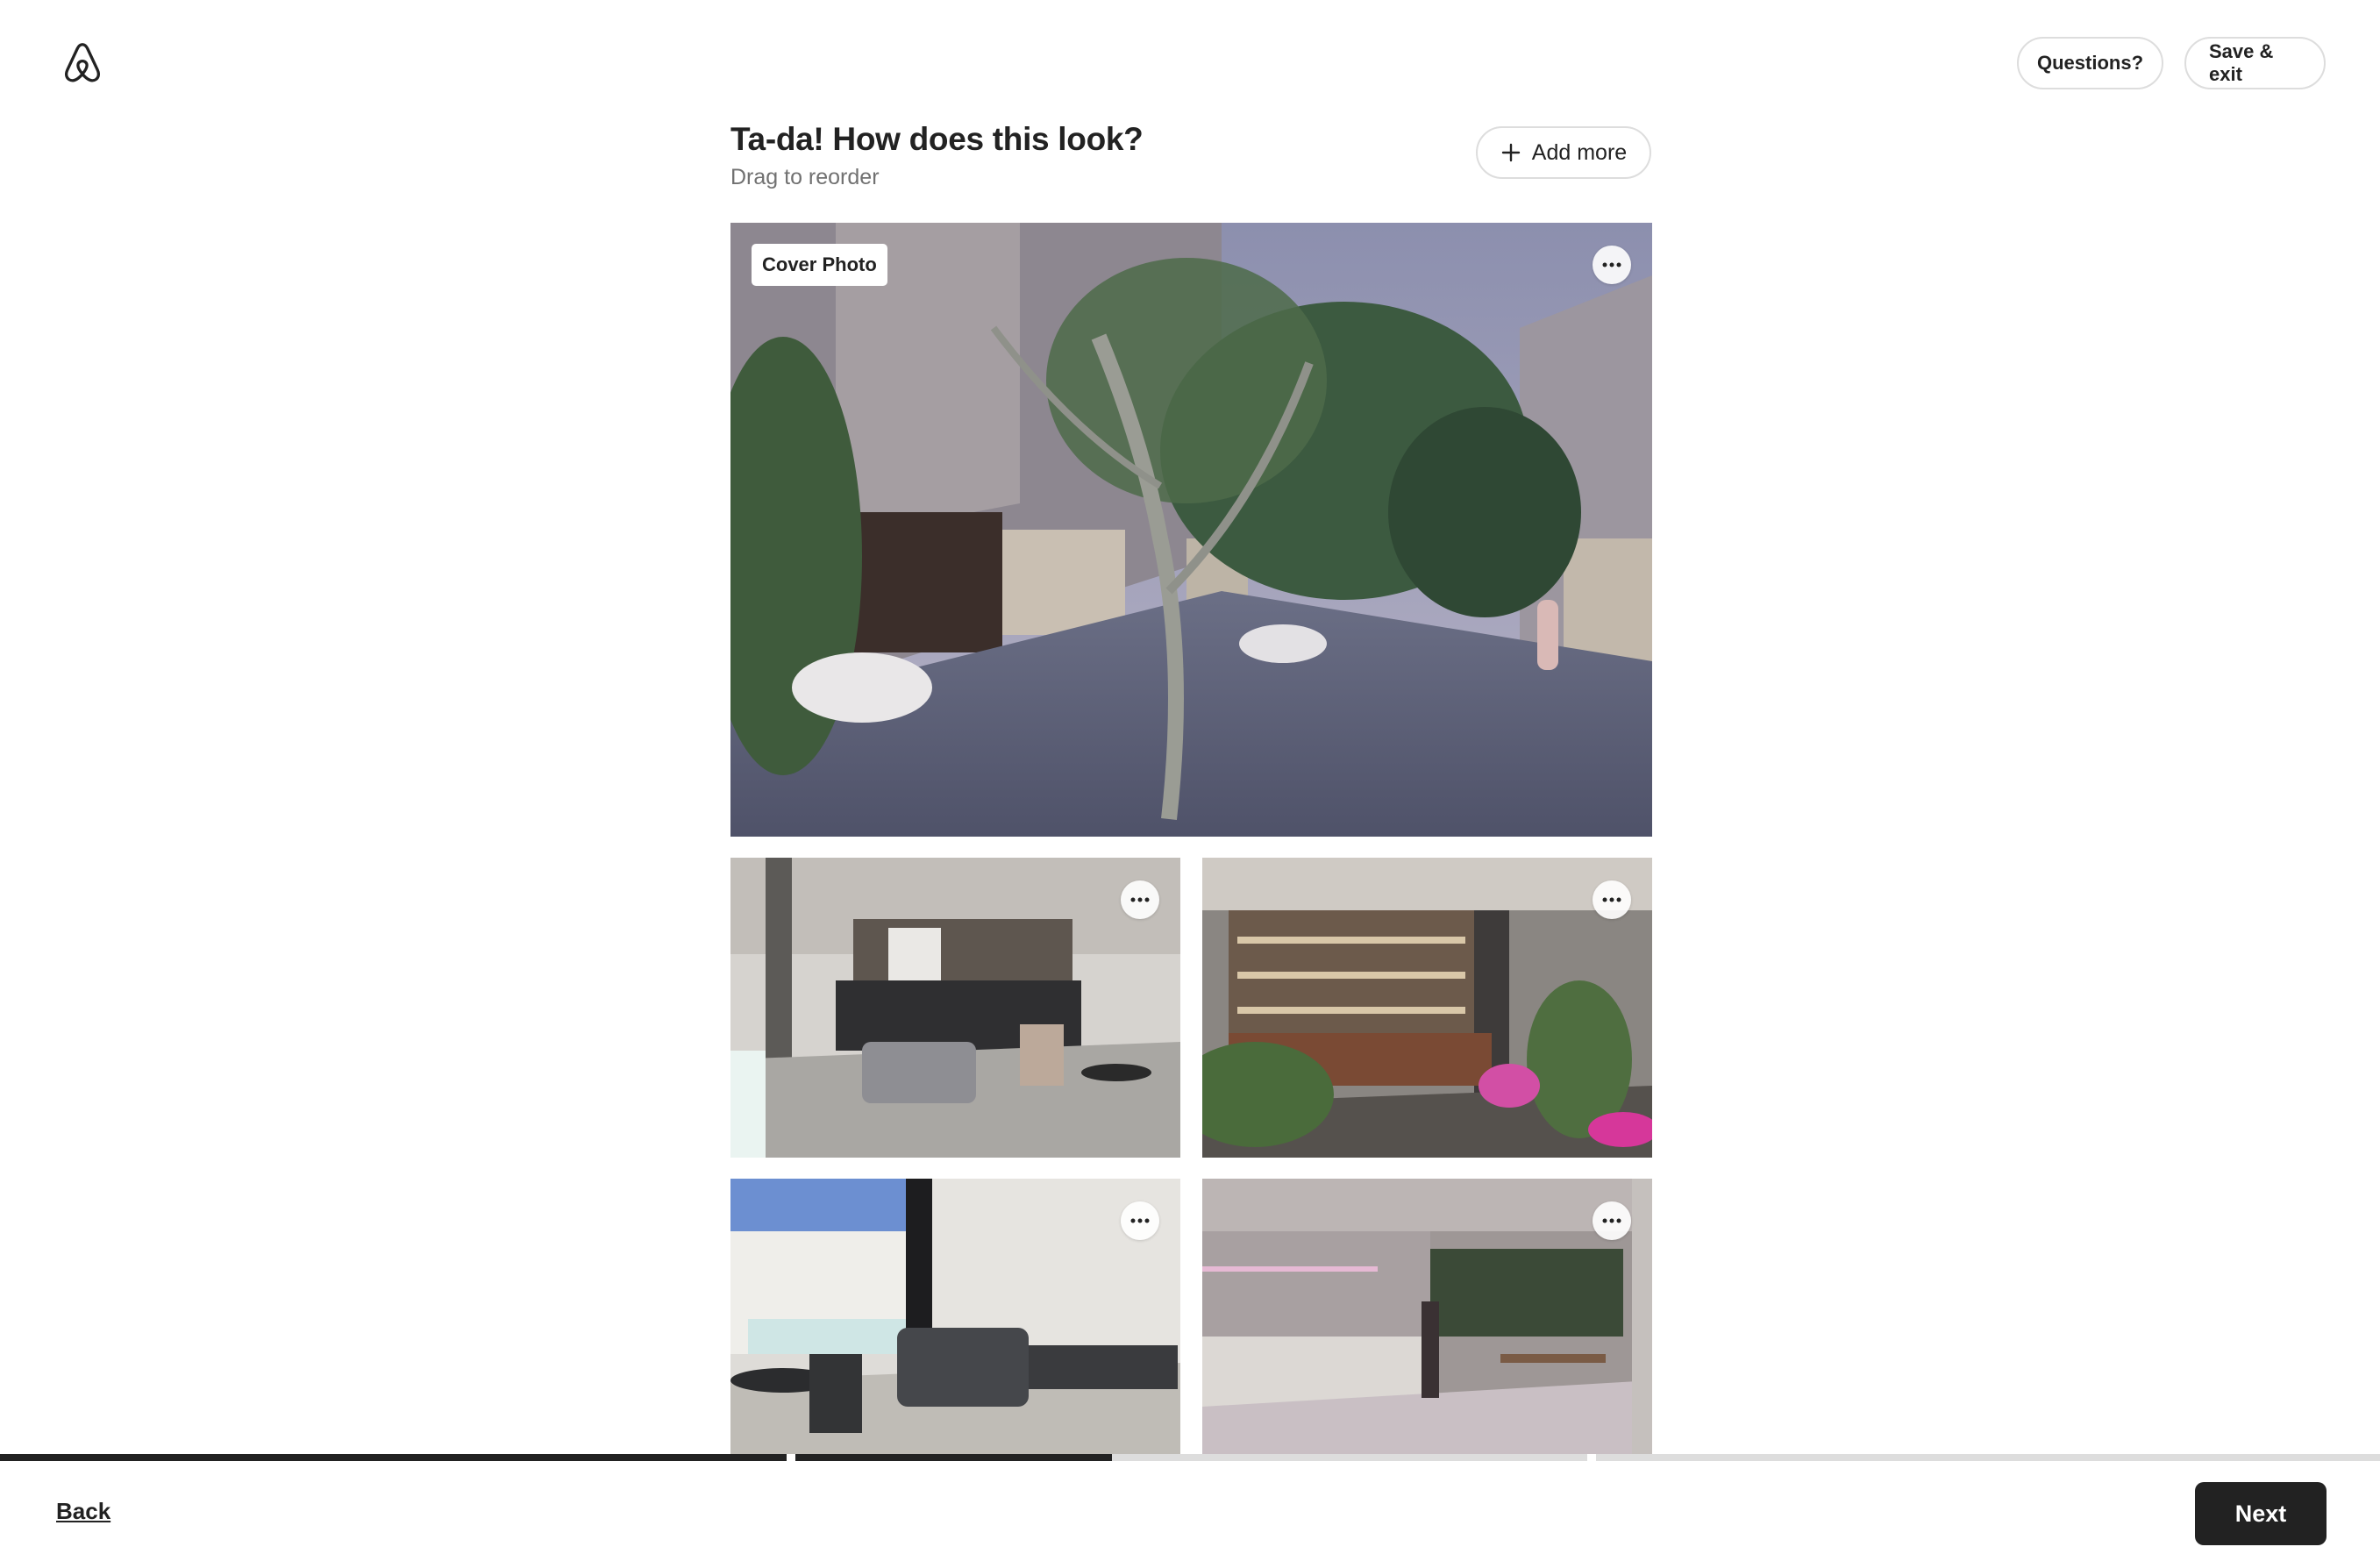 The width and height of the screenshot is (2380, 1554). I want to click on progress-bar, so click(1190, 1458).